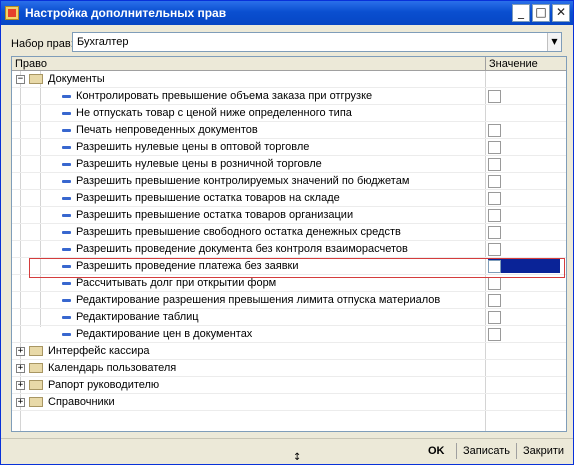 The height and width of the screenshot is (465, 574). What do you see at coordinates (521, 13) in the screenshot?
I see `minimize-button: _` at bounding box center [521, 13].